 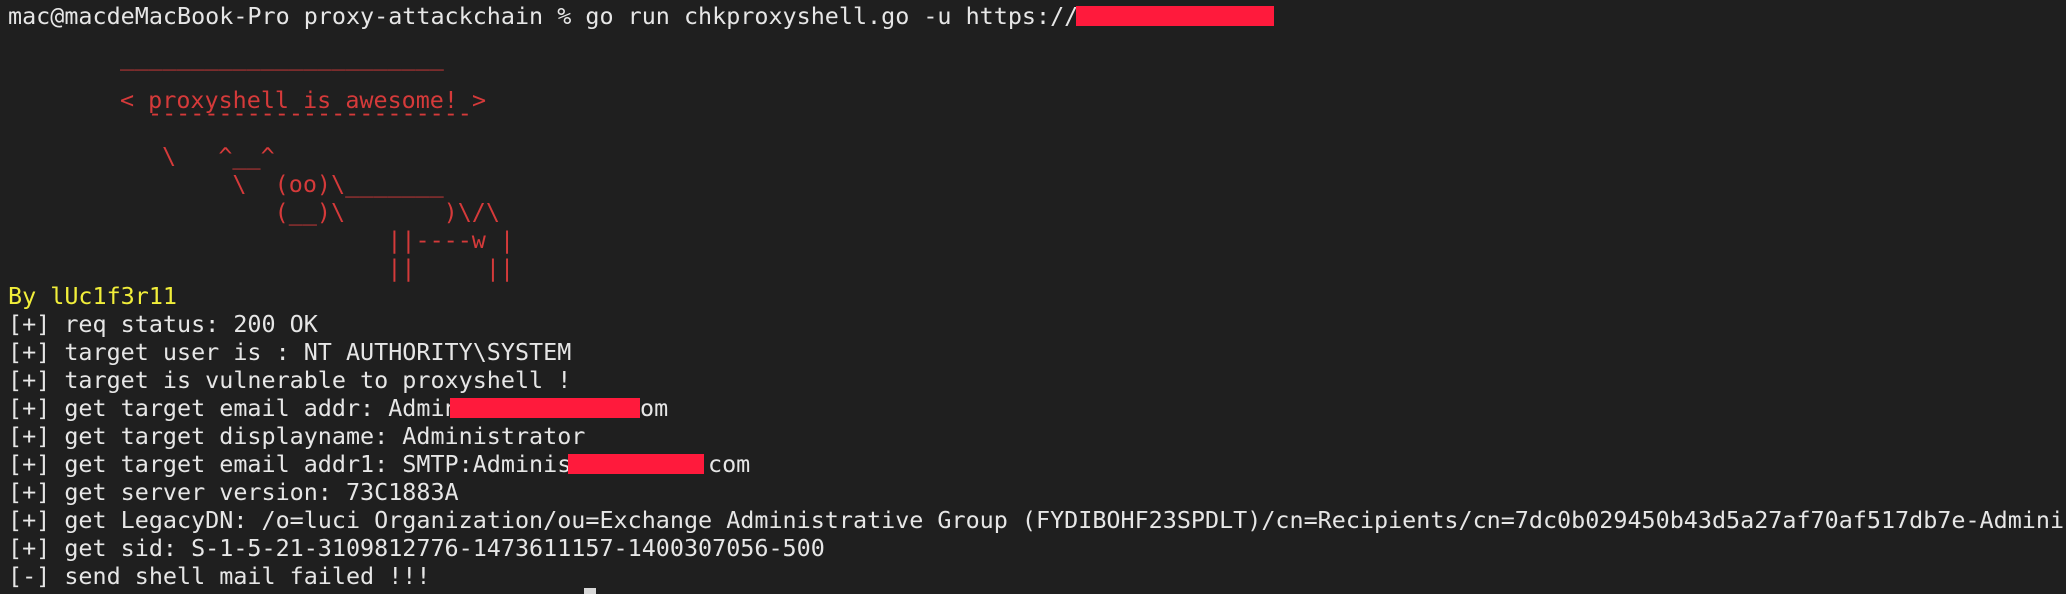 What do you see at coordinates (654, 408) in the screenshot?
I see `email-suffix-1: om` at bounding box center [654, 408].